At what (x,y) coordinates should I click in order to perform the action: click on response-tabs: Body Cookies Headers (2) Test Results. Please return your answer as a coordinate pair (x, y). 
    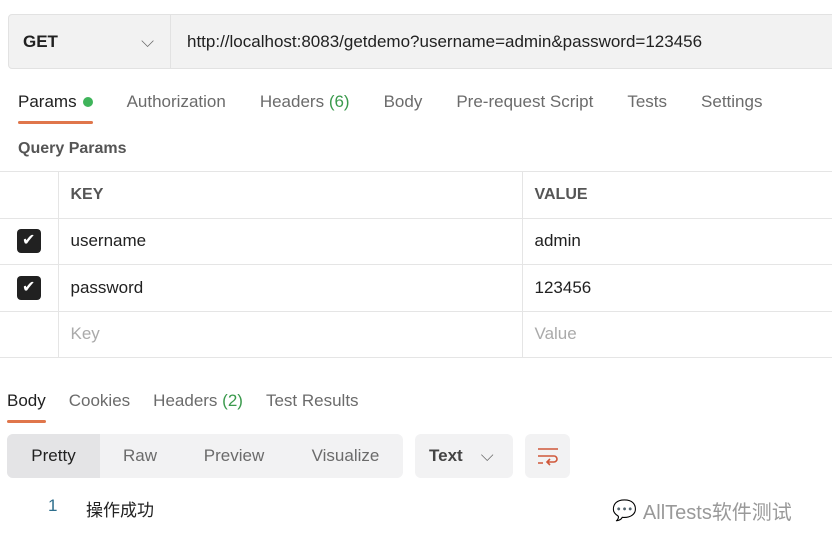
    Looking at the image, I should click on (194, 407).